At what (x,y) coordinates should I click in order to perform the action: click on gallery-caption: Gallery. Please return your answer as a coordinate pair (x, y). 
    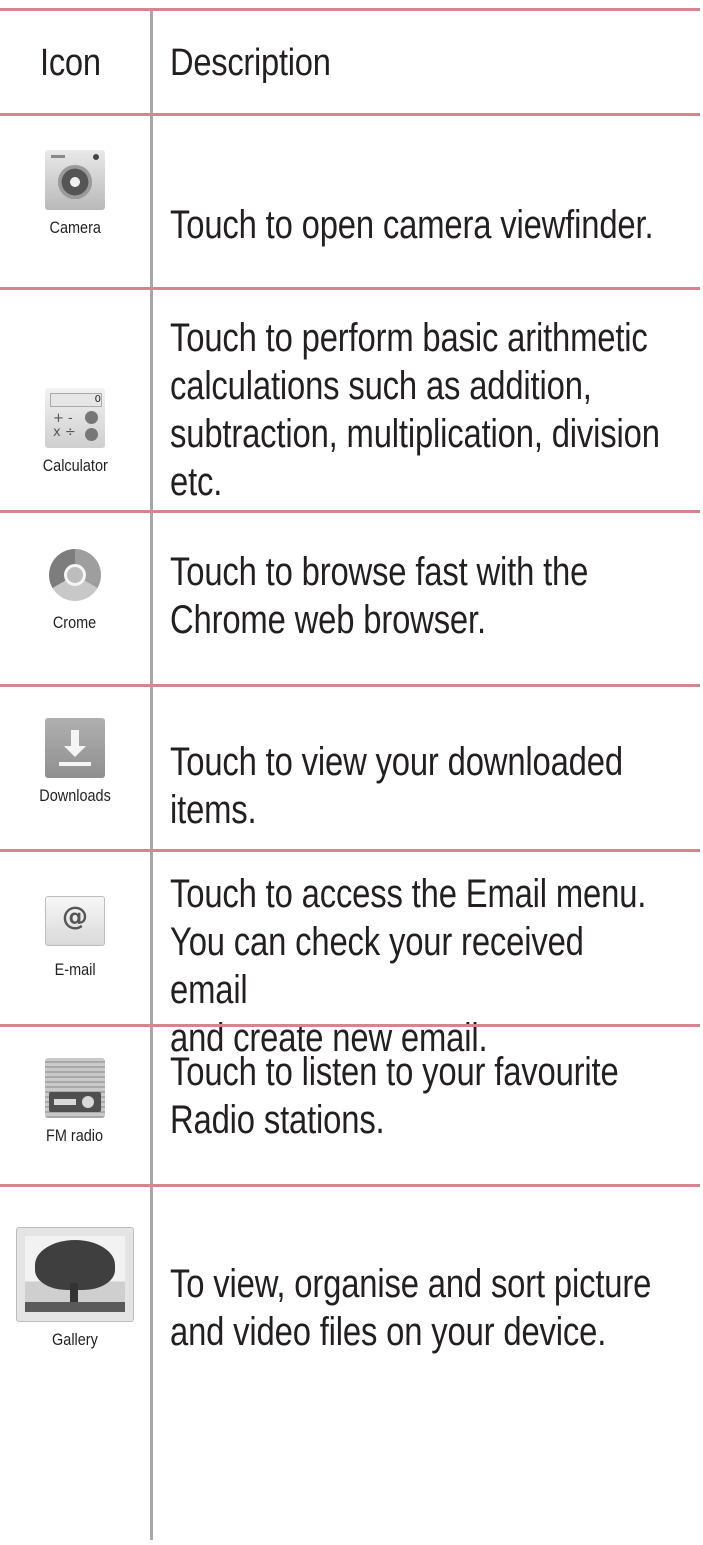
    Looking at the image, I should click on (75, 1339).